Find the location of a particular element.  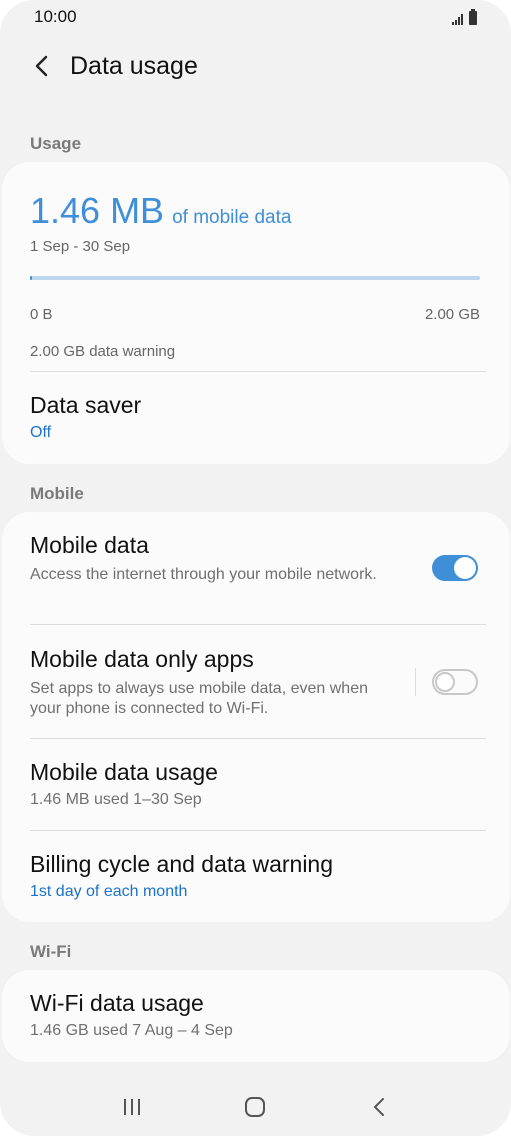

data-saver-value: Off is located at coordinates (41, 432).